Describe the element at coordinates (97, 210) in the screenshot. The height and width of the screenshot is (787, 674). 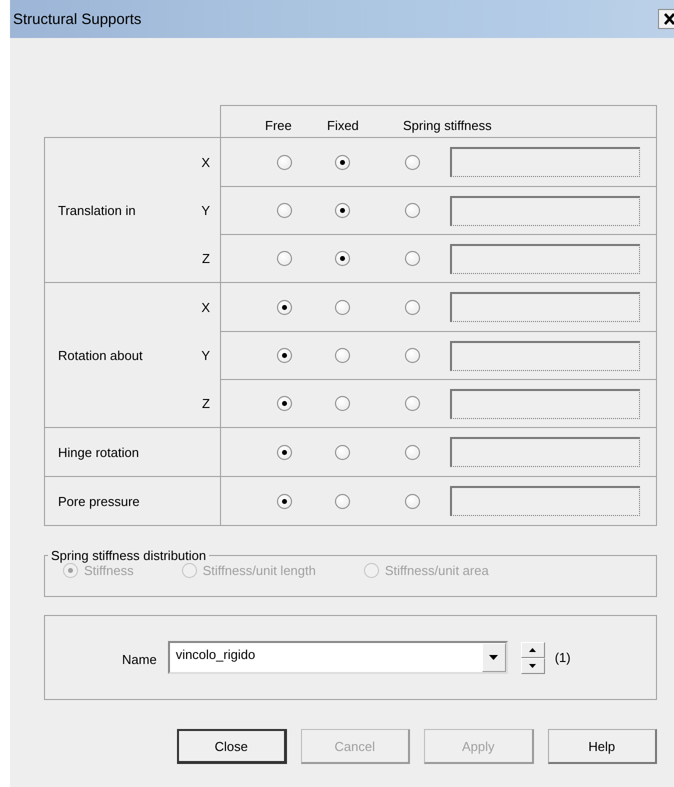
I see `row-label: Translation in` at that location.